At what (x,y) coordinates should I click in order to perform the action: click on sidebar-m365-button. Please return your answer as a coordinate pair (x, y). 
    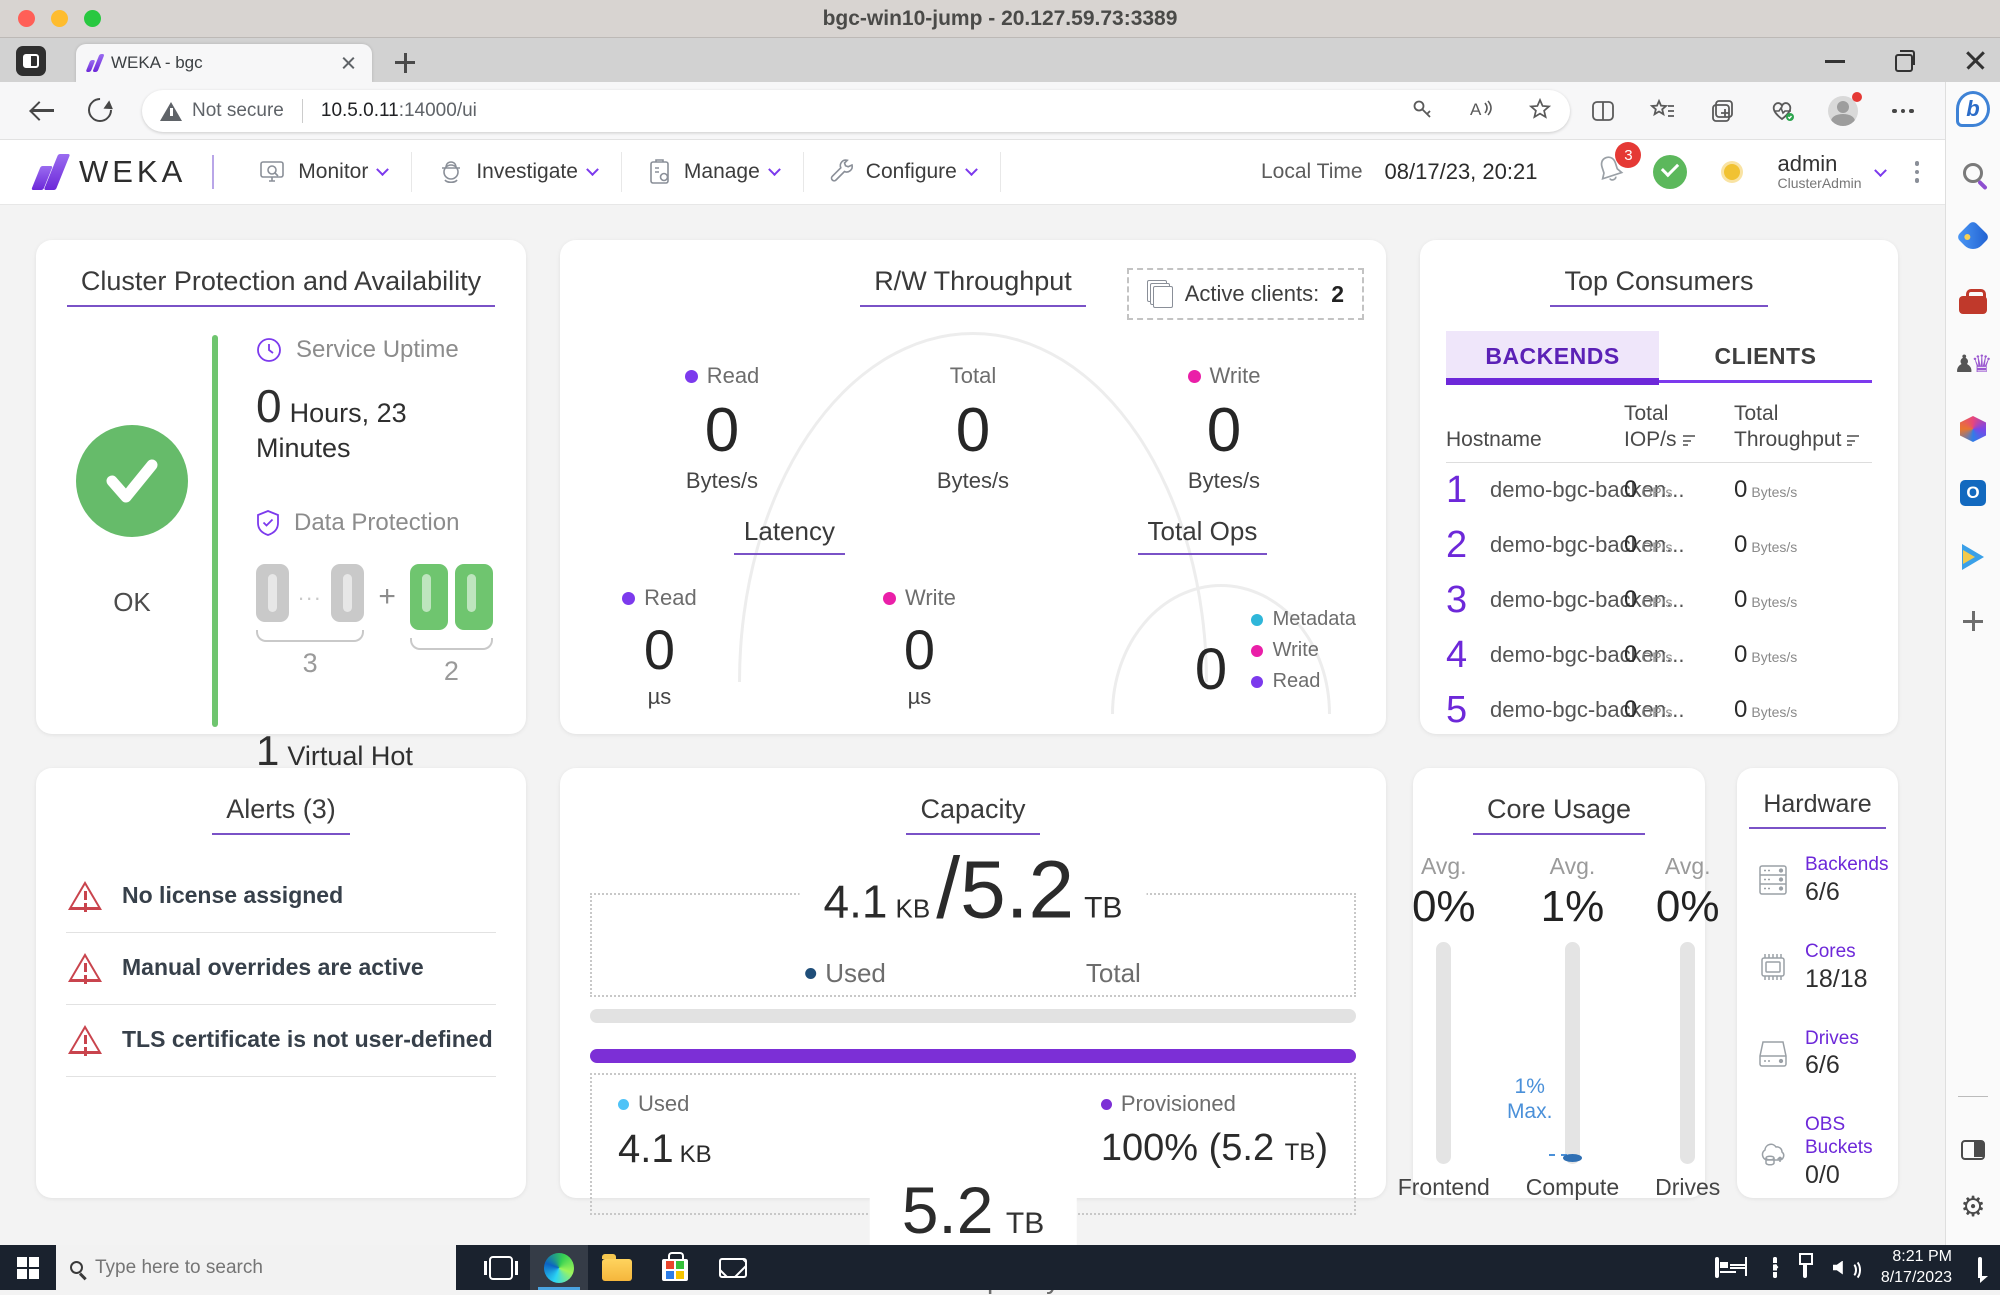
    Looking at the image, I should click on (1973, 429).